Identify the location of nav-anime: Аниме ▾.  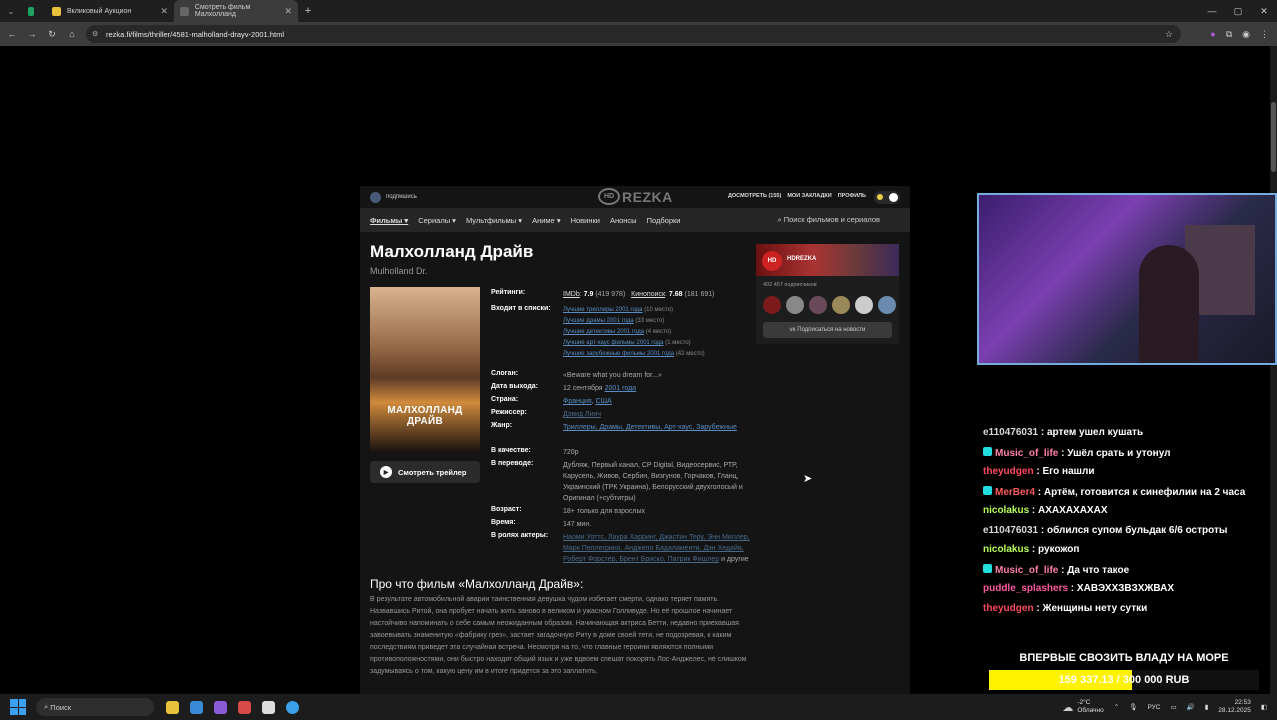
(546, 220).